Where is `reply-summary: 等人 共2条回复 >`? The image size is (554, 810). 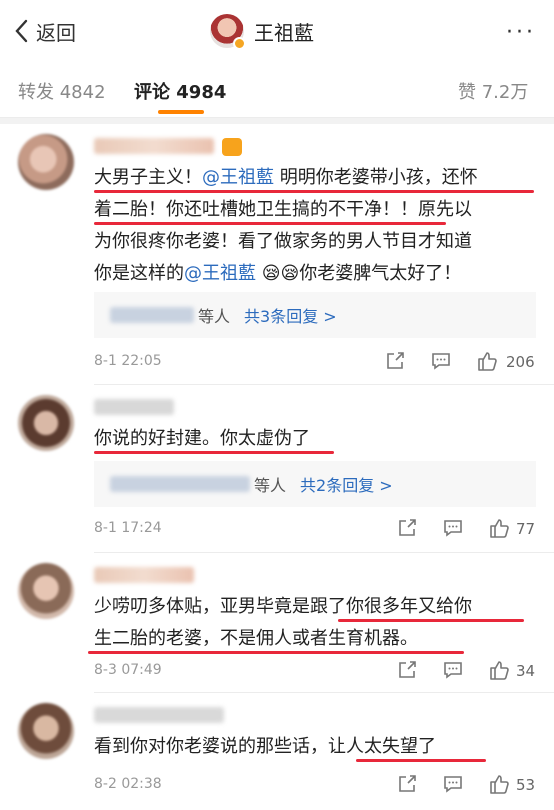
reply-summary: 等人 共2条回复 > is located at coordinates (315, 484).